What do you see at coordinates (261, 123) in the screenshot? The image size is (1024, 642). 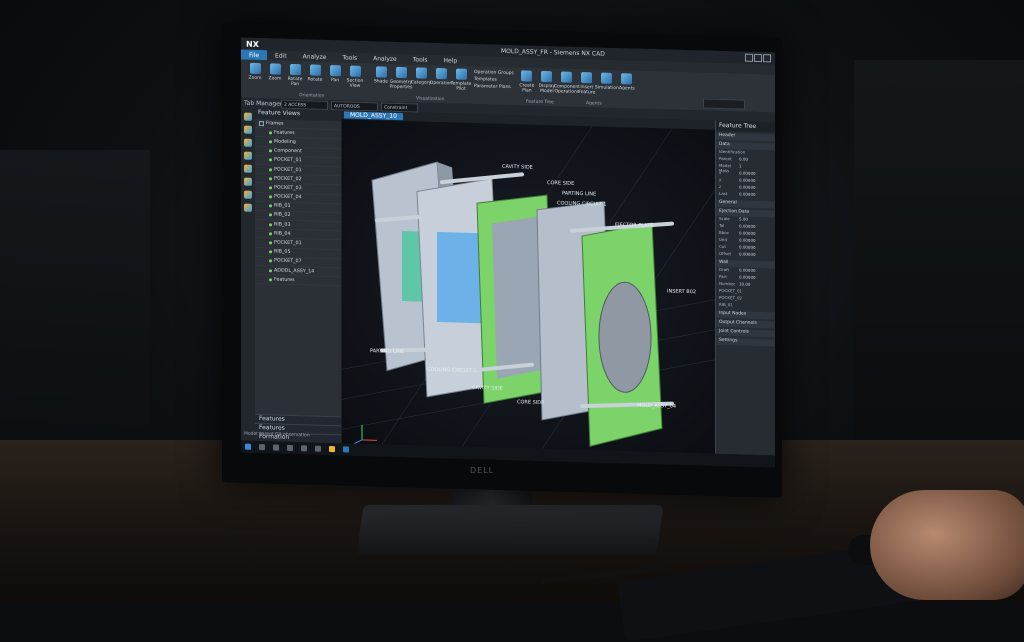 I see `checkbox-icon` at bounding box center [261, 123].